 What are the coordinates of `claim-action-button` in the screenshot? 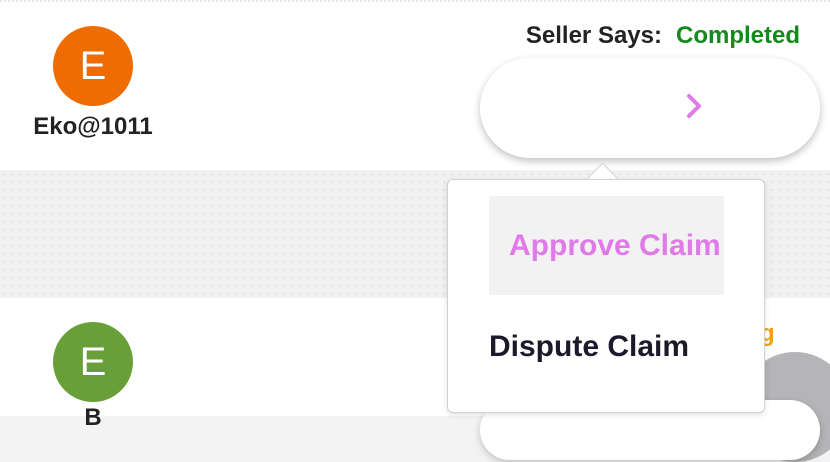 It's located at (650, 108).